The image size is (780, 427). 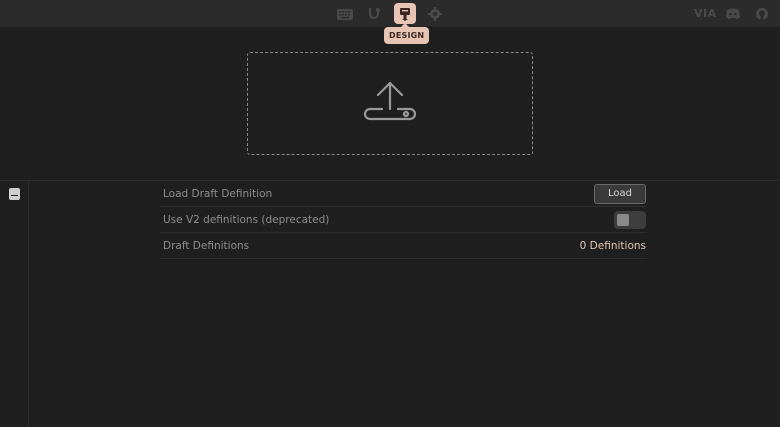 I want to click on settings-icon, so click(x=435, y=14).